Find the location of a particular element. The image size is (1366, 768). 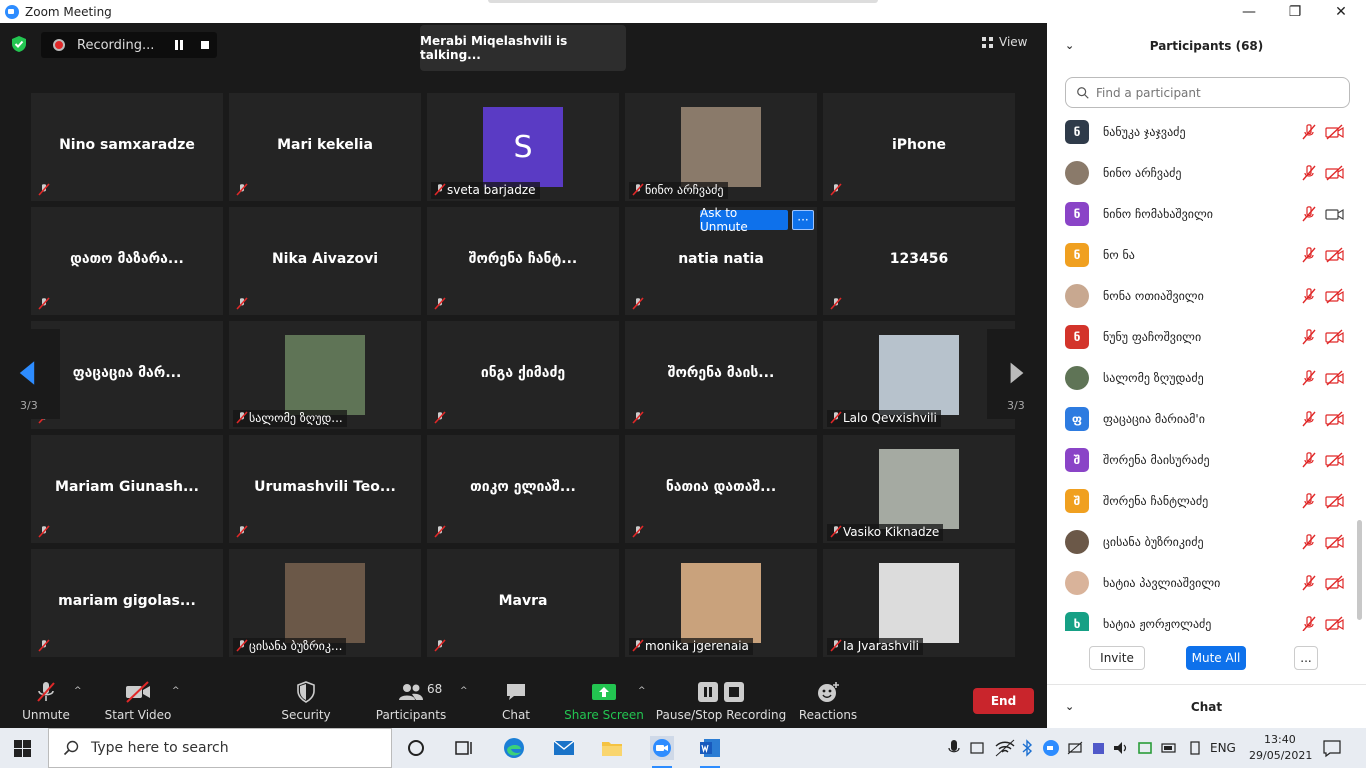

participant-row: ნონა ოთიაშვილი is located at coordinates (1201, 295).